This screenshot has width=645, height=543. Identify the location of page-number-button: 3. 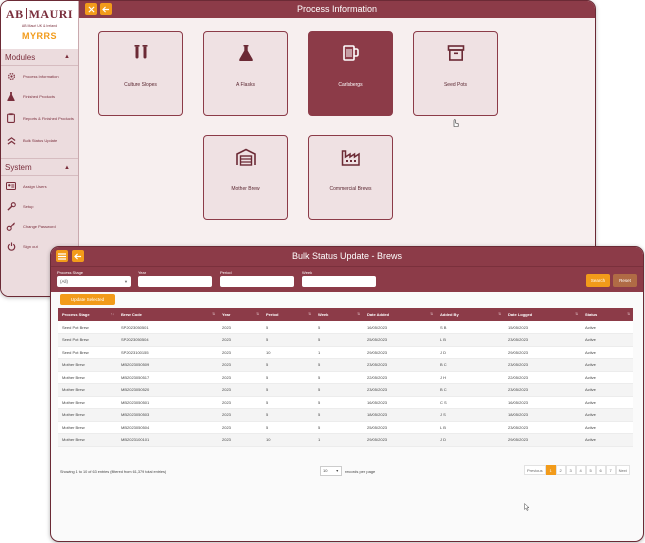
(570, 470).